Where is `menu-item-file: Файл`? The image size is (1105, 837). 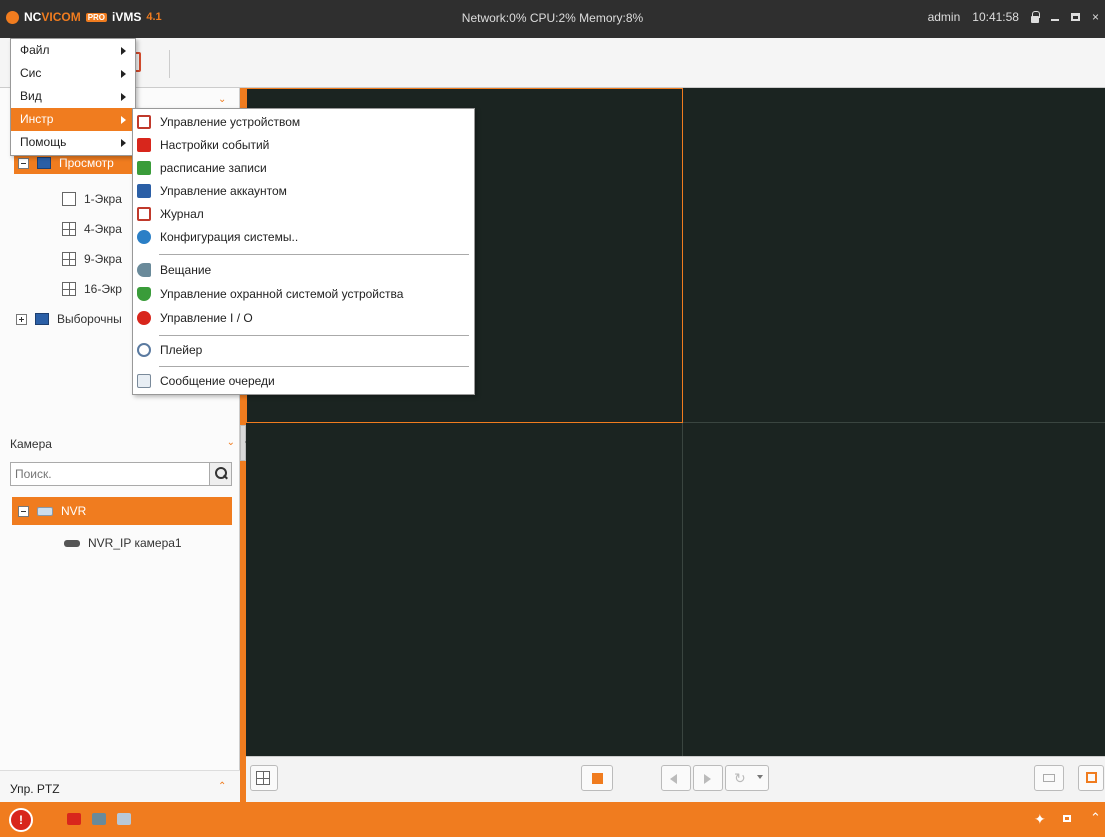 menu-item-file: Файл is located at coordinates (73, 50).